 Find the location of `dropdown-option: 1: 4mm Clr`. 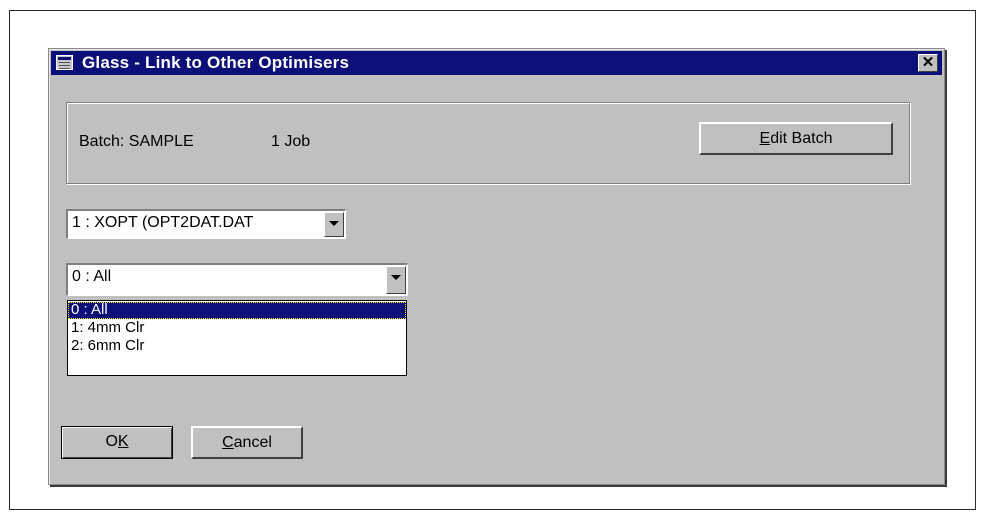

dropdown-option: 1: 4mm Clr is located at coordinates (237, 328).